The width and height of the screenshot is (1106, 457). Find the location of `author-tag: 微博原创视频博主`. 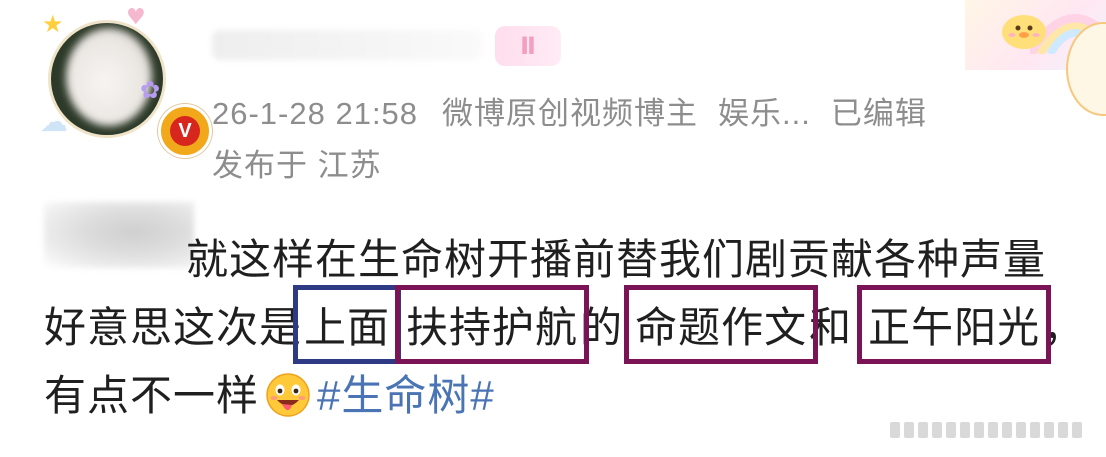

author-tag: 微博原创视频博主 is located at coordinates (570, 113).